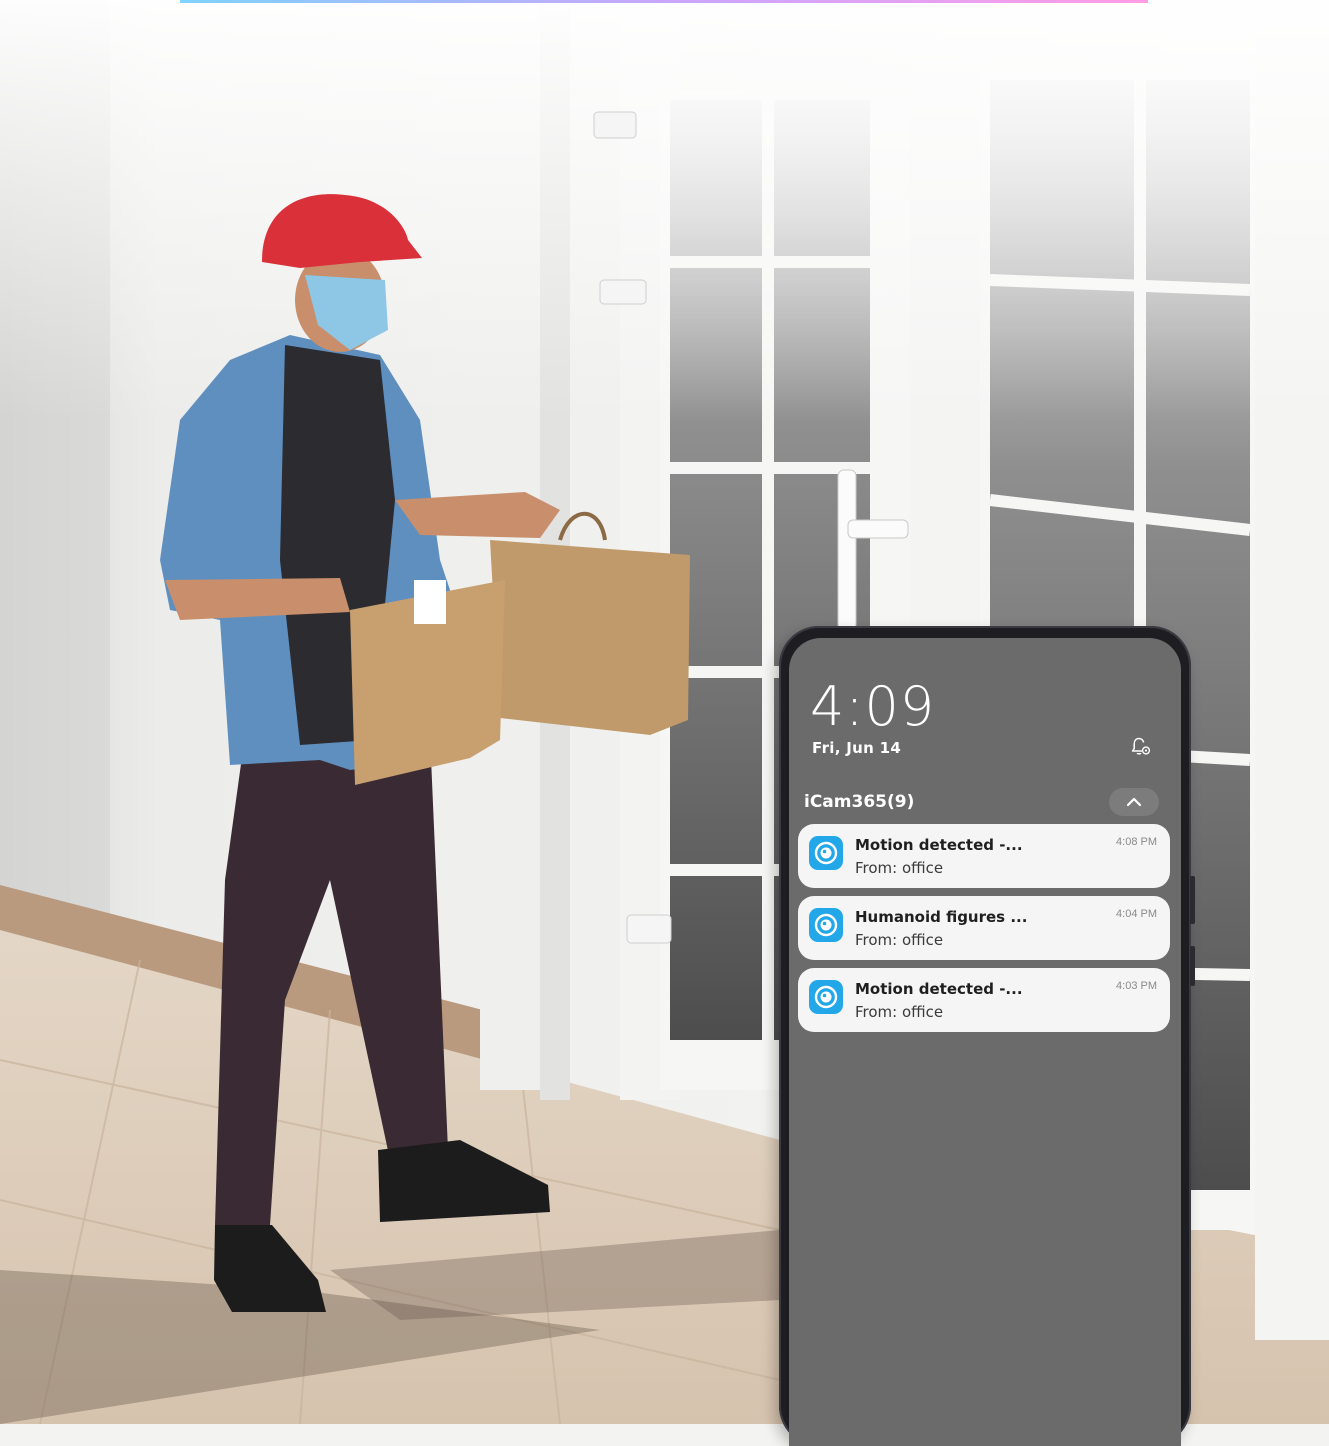 This screenshot has width=1329, height=1446. Describe the element at coordinates (664, 1) in the screenshot. I see `top-accent-strip` at that location.